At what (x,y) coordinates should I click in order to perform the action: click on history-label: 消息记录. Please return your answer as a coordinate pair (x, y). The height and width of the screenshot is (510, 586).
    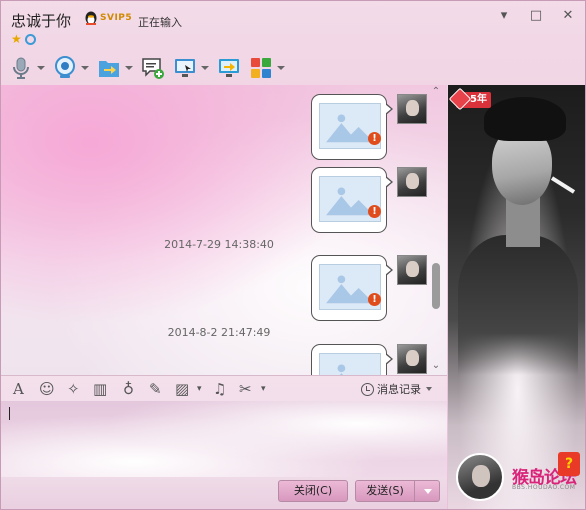
    Looking at the image, I should click on (399, 389).